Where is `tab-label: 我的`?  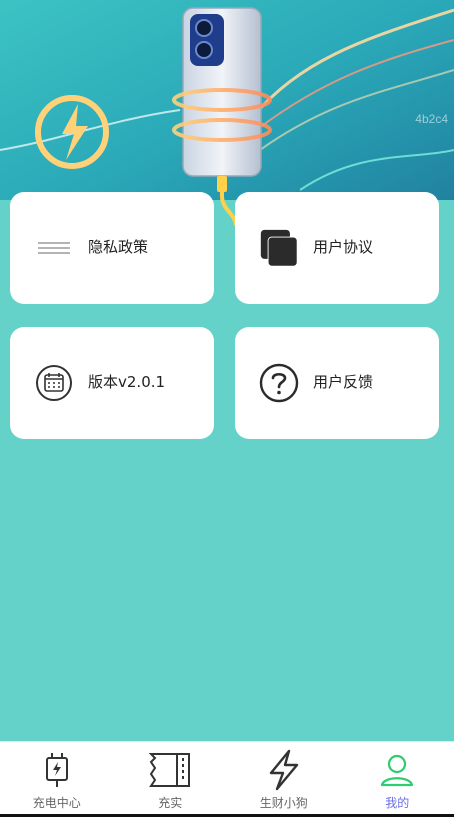
tab-label: 我的 is located at coordinates (397, 803).